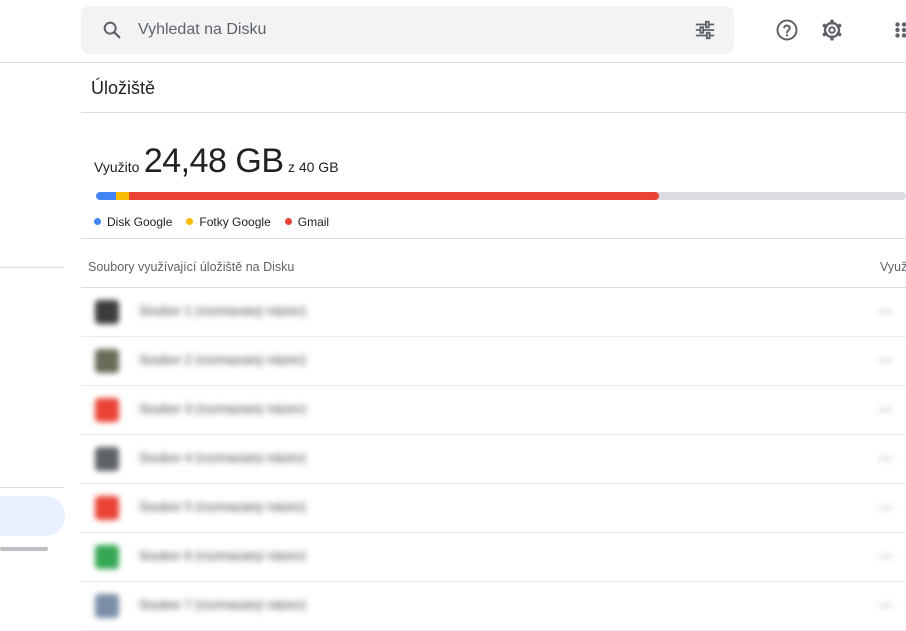 This screenshot has height=631, width=906. Describe the element at coordinates (893, 267) in the screenshot. I see `size-column-header: Využ` at that location.